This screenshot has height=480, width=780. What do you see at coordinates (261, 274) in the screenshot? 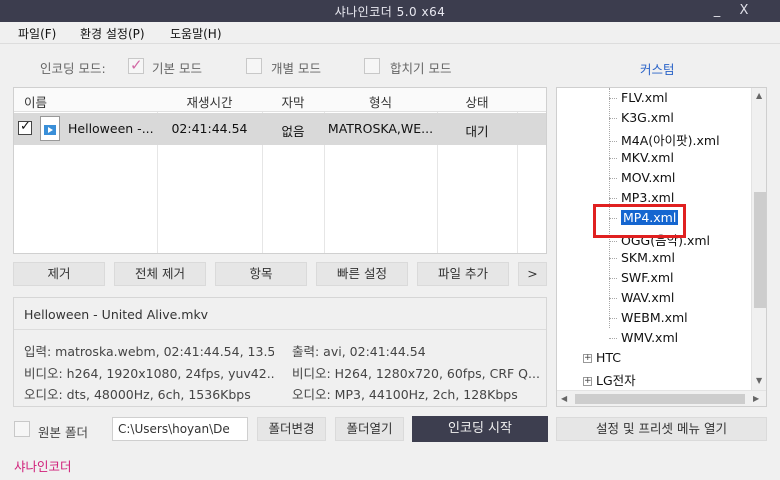
I see `item-button: 항목` at bounding box center [261, 274].